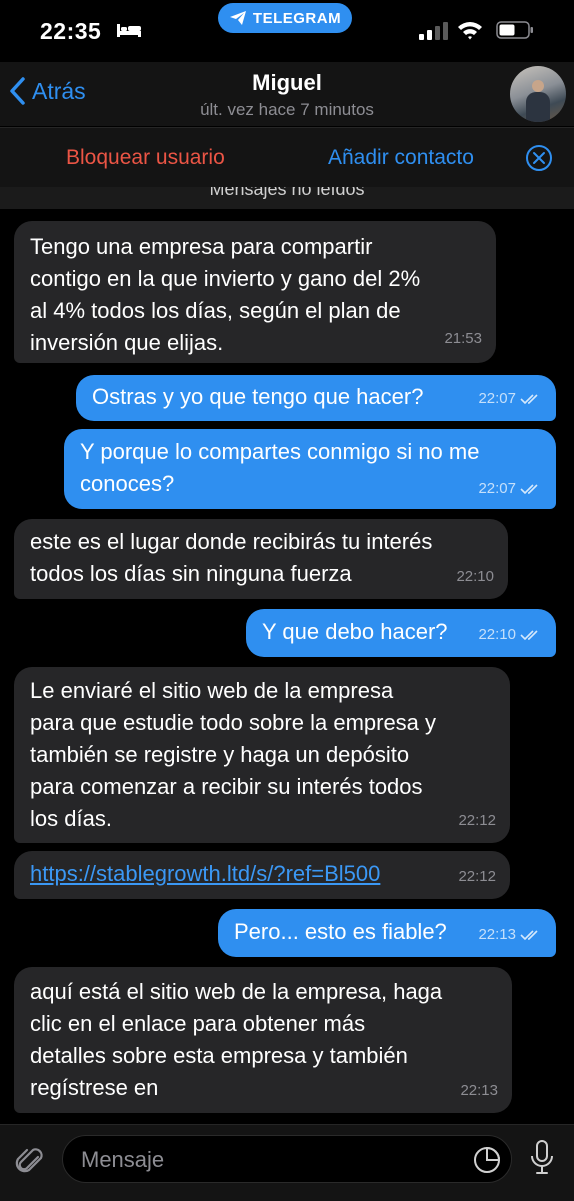  I want to click on add-contact-button: Añadir contacto, so click(401, 158).